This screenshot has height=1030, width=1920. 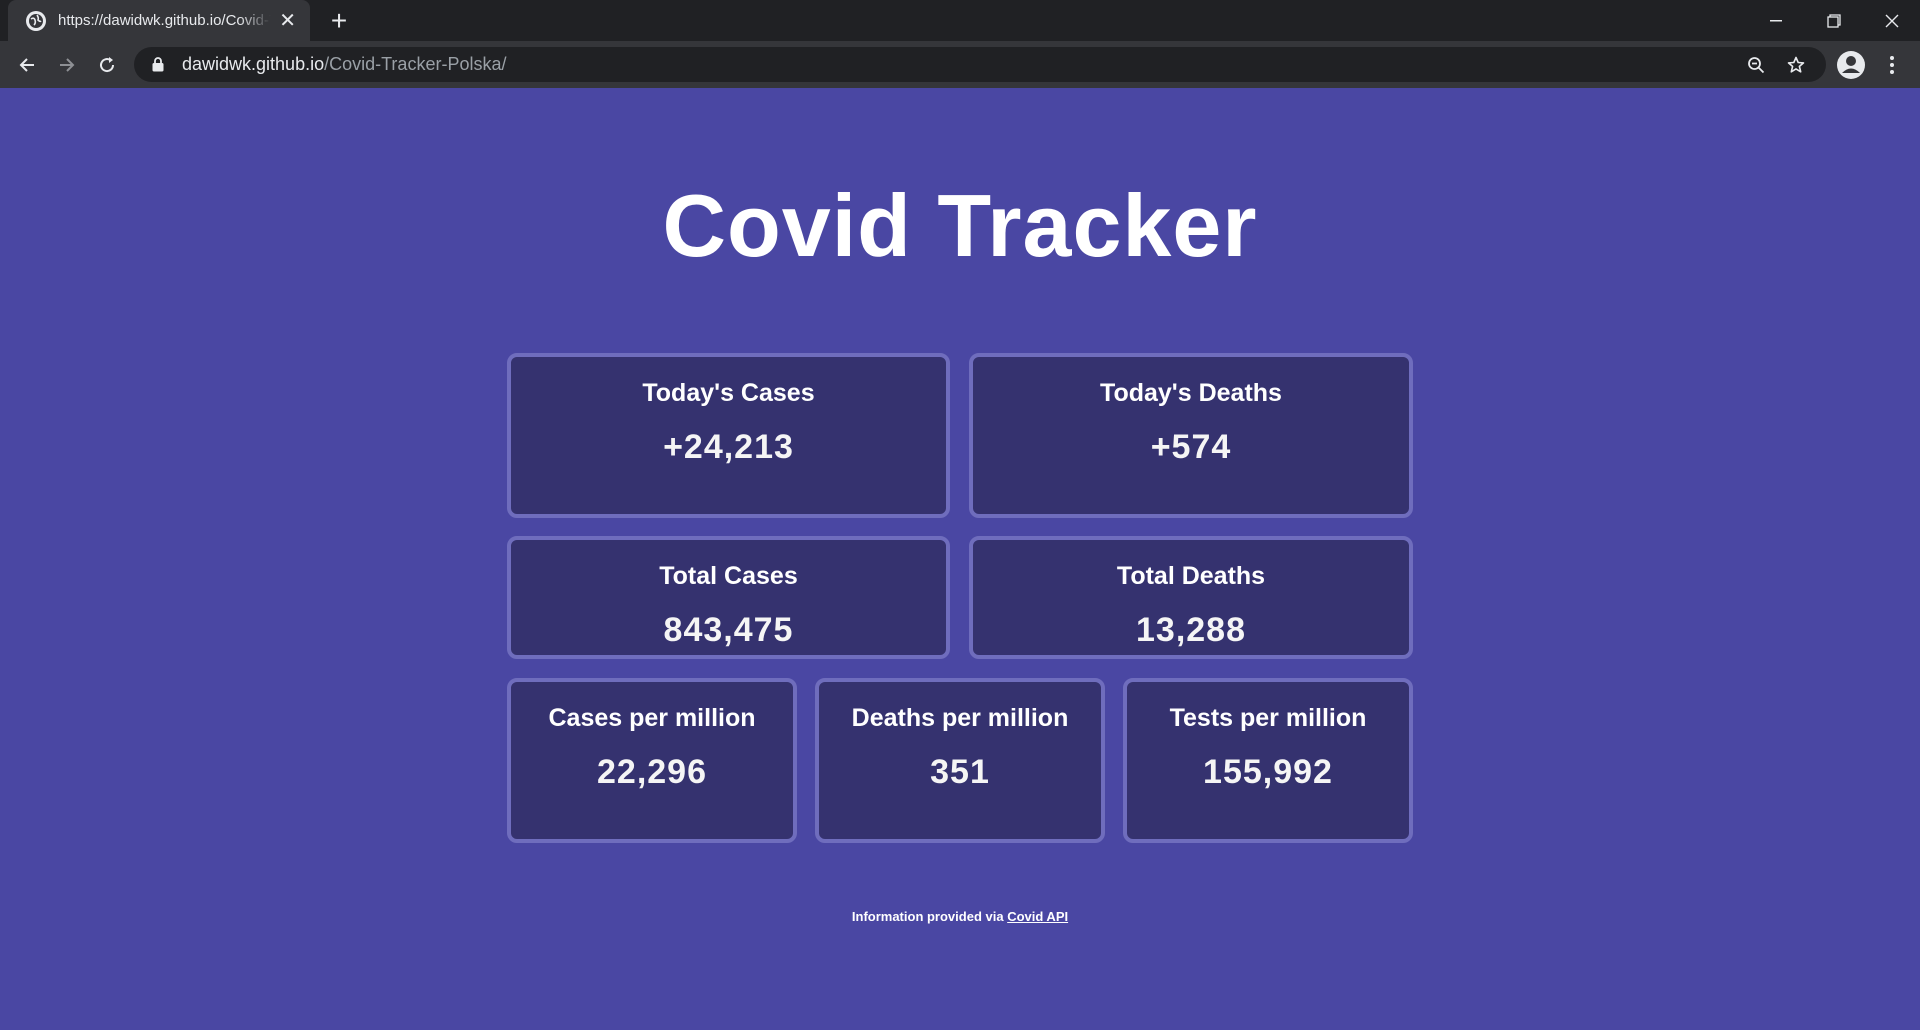 I want to click on covid-api-link: Covid API, so click(x=1037, y=916).